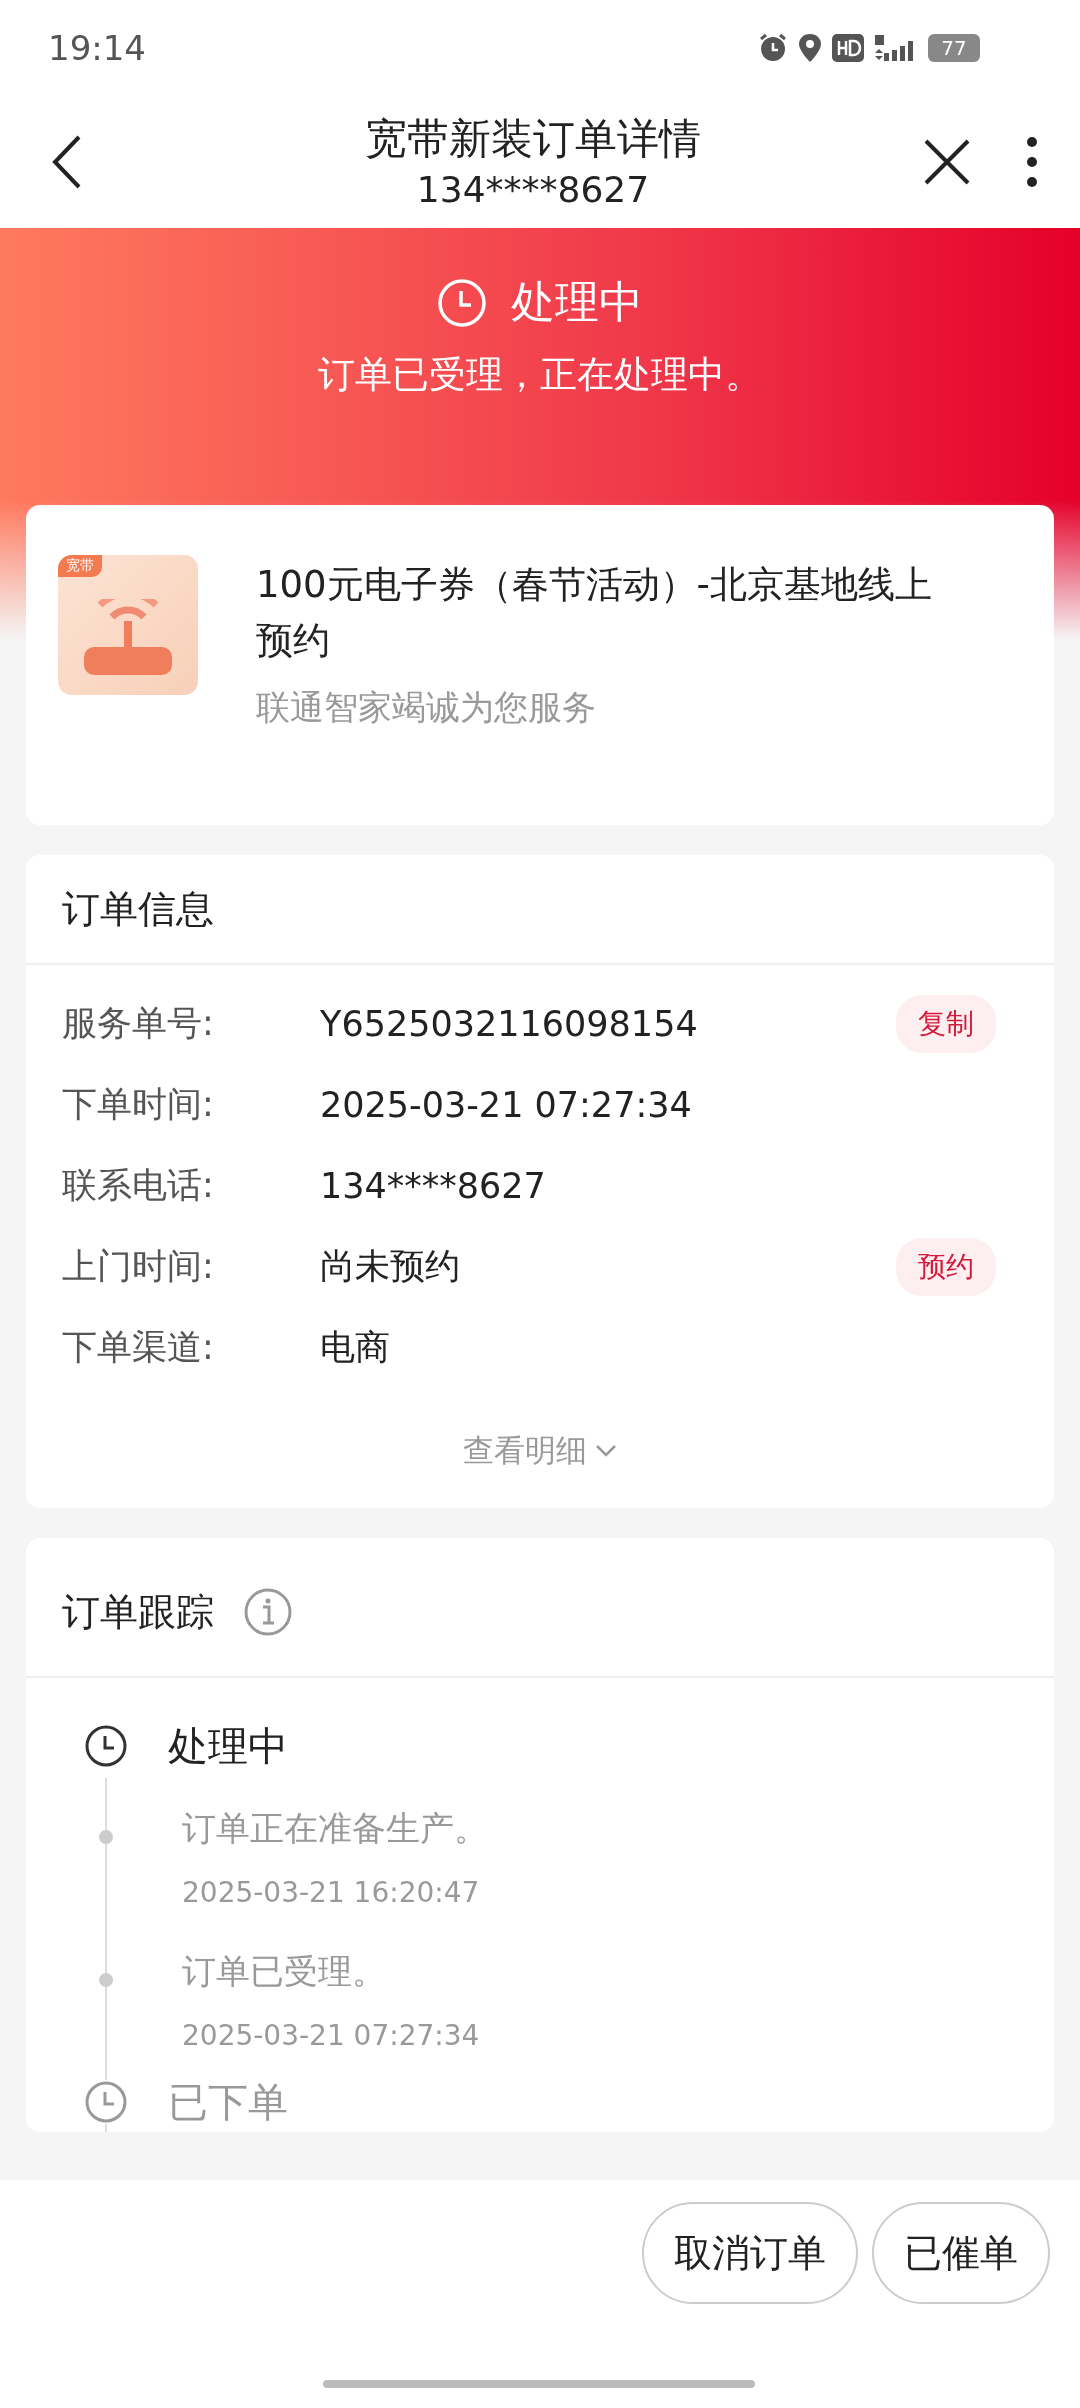 This screenshot has width=1080, height=2408. What do you see at coordinates (961, 2253) in the screenshot?
I see `action-button: 已催单` at bounding box center [961, 2253].